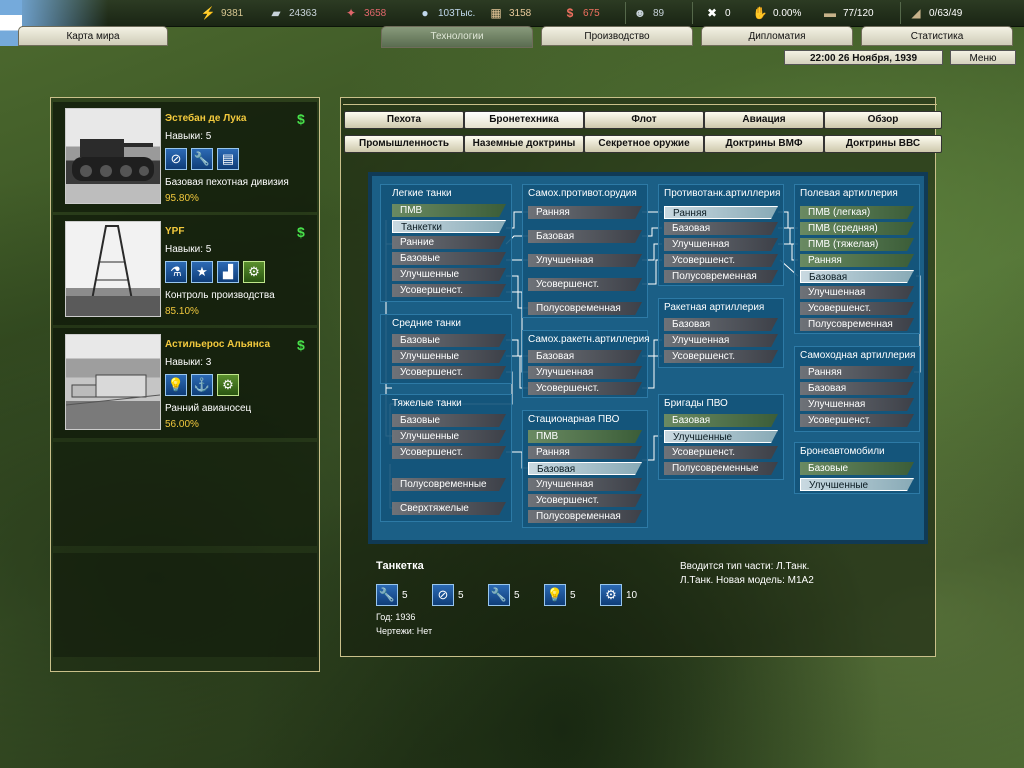 The image size is (1024, 768). I want to click on category-air-doctrines: Доктрины ВВС, so click(883, 144).